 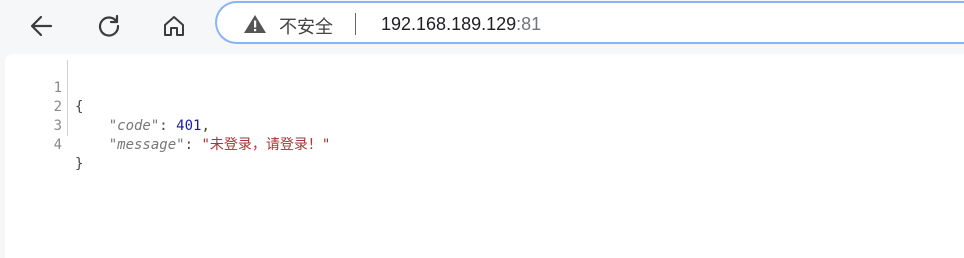 I want to click on url-text: 192.168.189.129:81, so click(x=461, y=24).